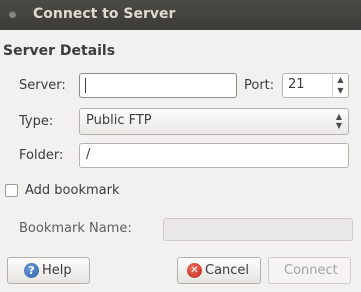 This screenshot has height=292, width=361. I want to click on spin-up-icon: ▲, so click(340, 79).